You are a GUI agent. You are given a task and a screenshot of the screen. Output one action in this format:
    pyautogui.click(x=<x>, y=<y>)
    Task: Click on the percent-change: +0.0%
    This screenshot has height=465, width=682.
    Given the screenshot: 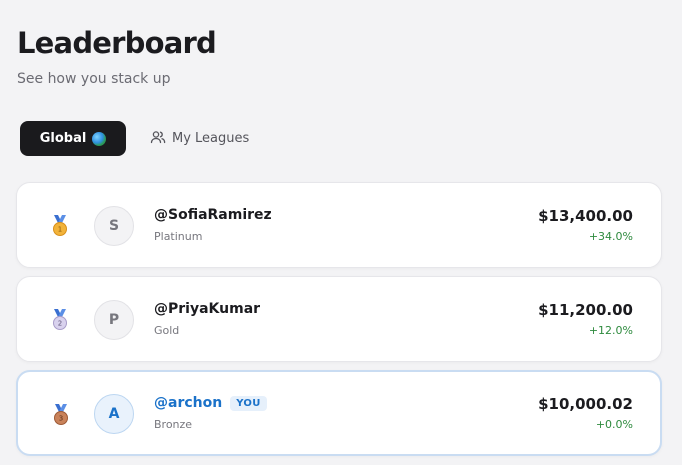 What is the action you would take?
    pyautogui.click(x=614, y=424)
    